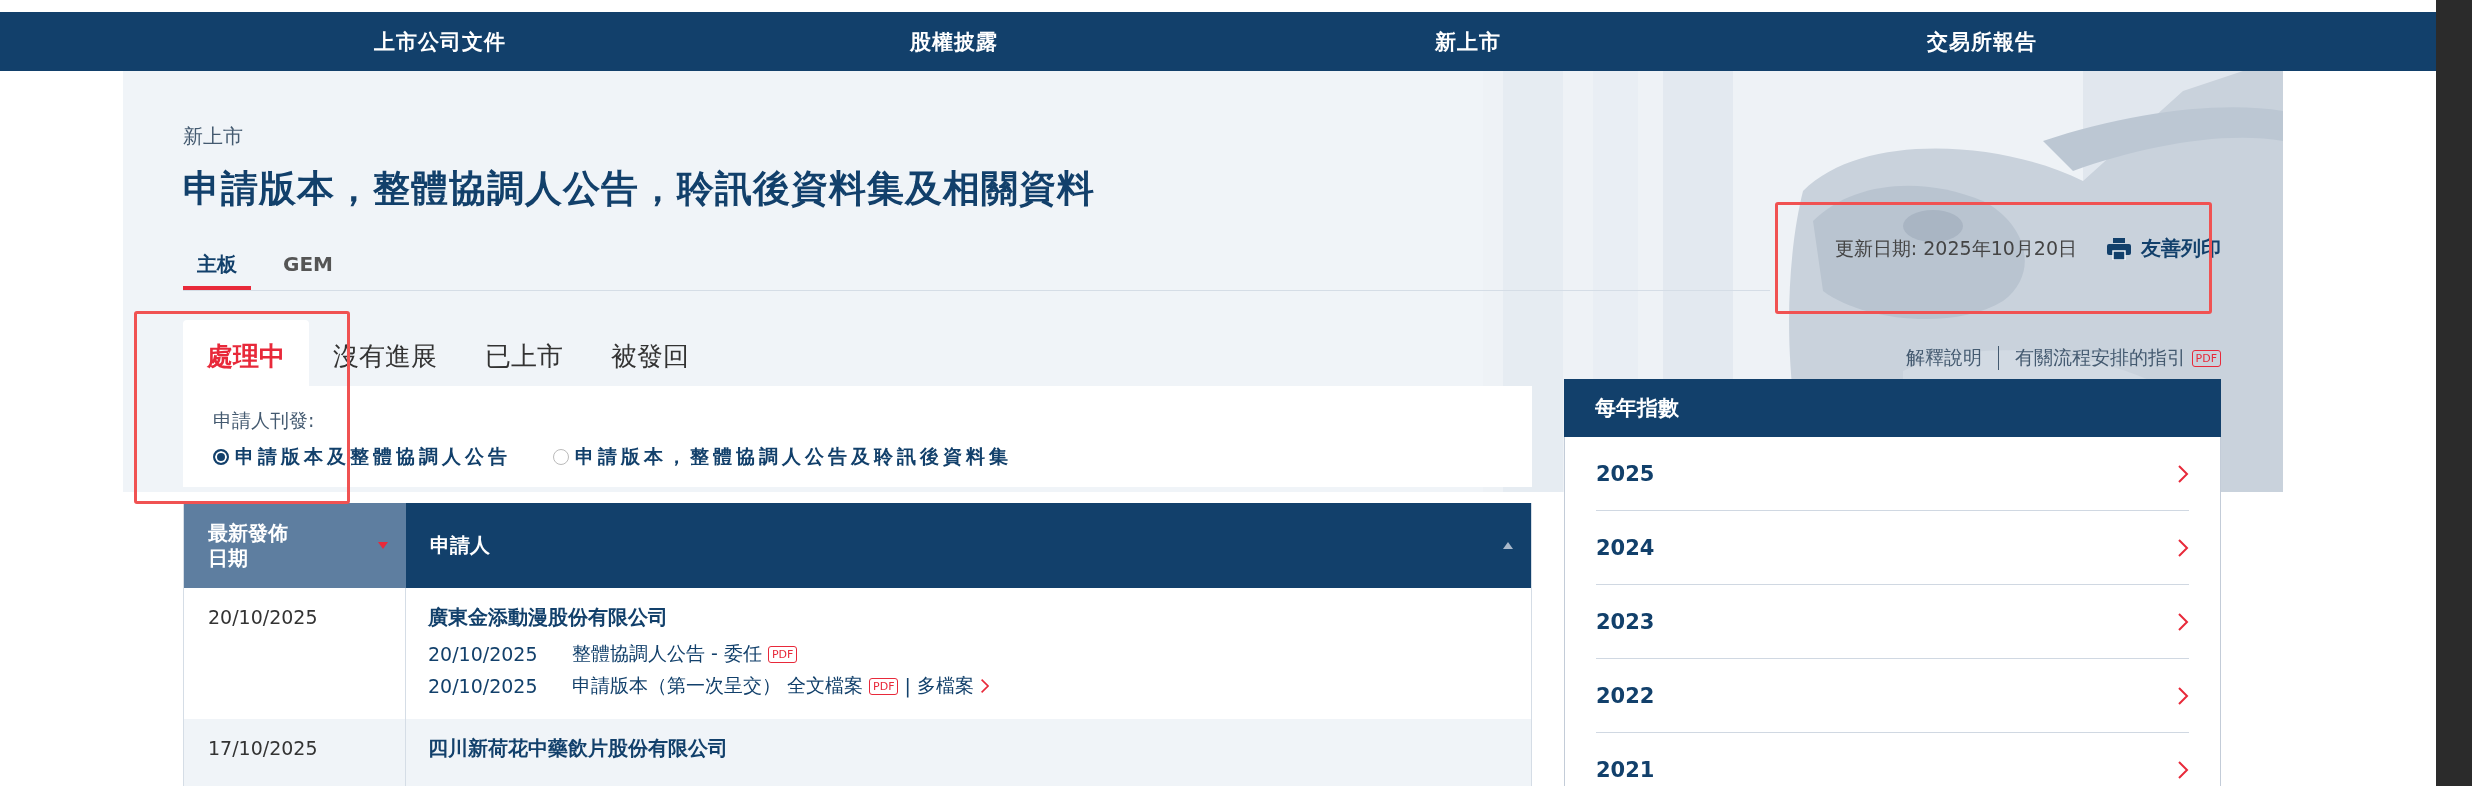 This screenshot has width=2472, height=786. Describe the element at coordinates (2100, 358) in the screenshot. I see `info-link: 有關流程安排的指引` at that location.